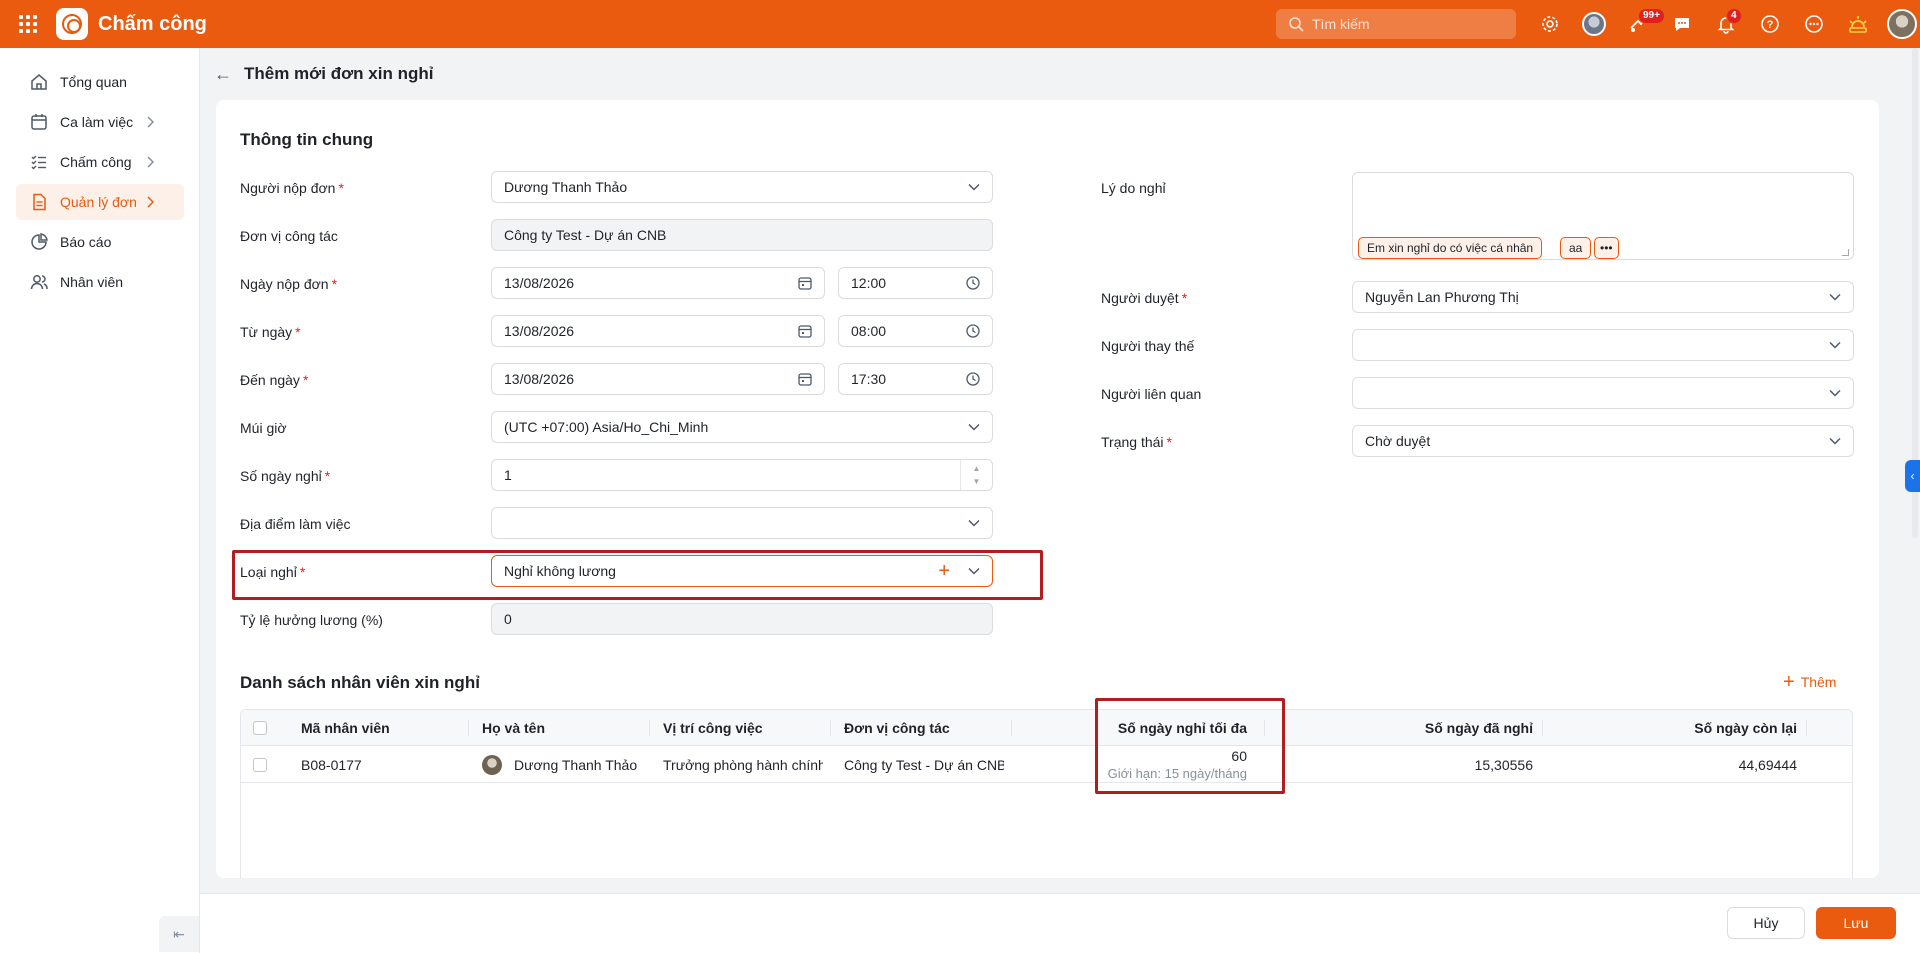 The image size is (1920, 953). What do you see at coordinates (267, 764) in the screenshot?
I see `row-checkbox` at bounding box center [267, 764].